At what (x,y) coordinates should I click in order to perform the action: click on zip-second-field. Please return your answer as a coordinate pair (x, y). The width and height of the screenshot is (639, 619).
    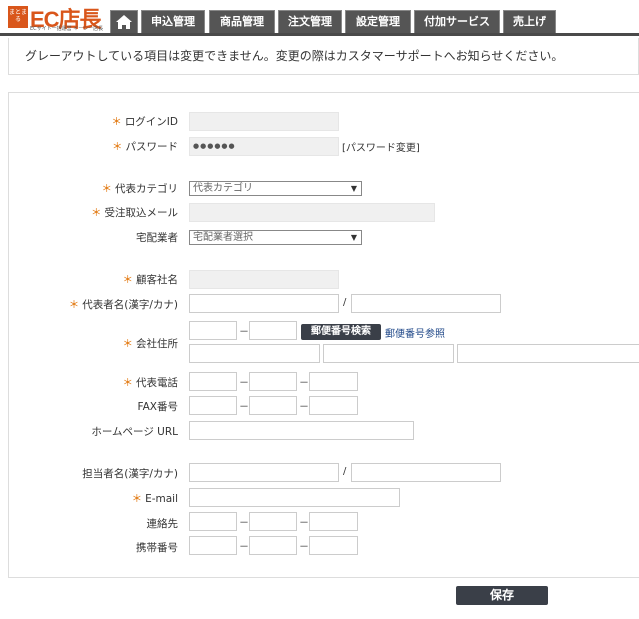
    Looking at the image, I should click on (273, 330).